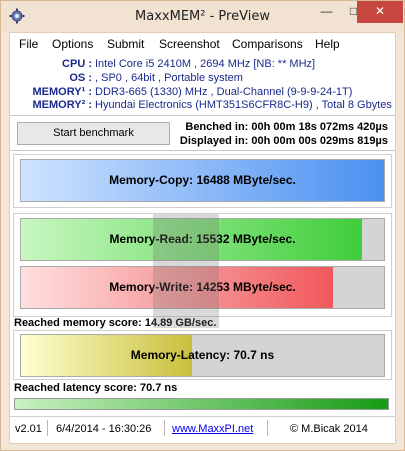 Image resolution: width=405 pixels, height=451 pixels. Describe the element at coordinates (189, 44) in the screenshot. I see `menu-screenshot: Screenshot` at that location.